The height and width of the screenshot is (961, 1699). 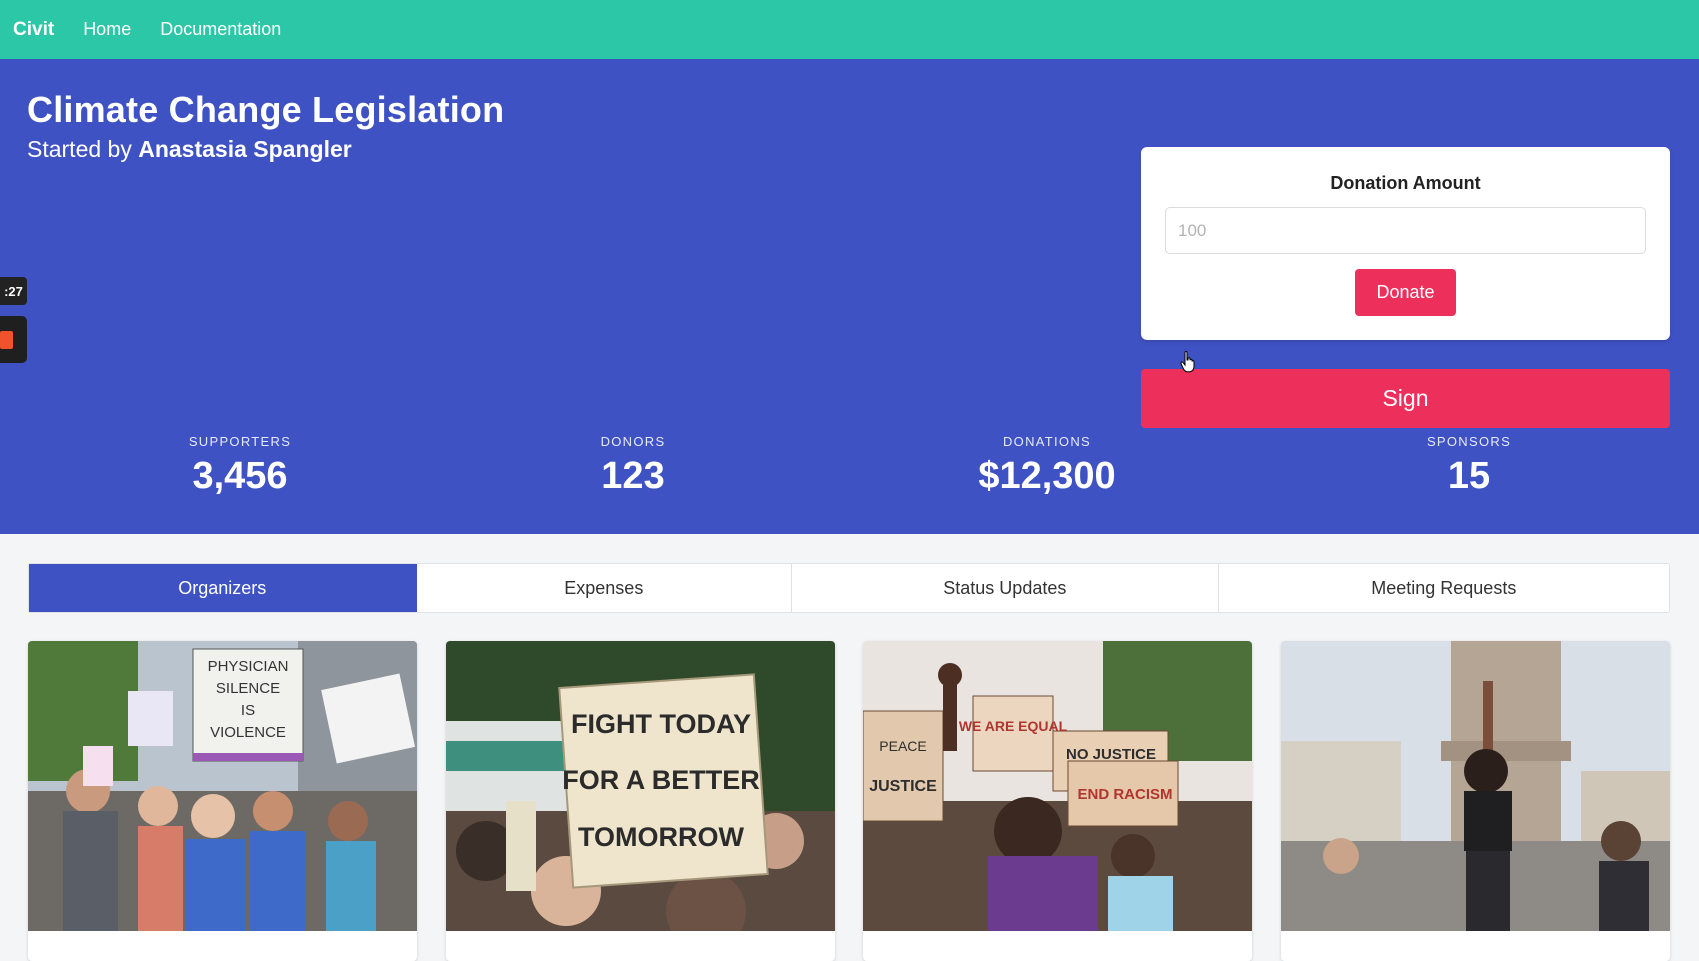 I want to click on sign-text: FIGHT TODAY, so click(x=661, y=724).